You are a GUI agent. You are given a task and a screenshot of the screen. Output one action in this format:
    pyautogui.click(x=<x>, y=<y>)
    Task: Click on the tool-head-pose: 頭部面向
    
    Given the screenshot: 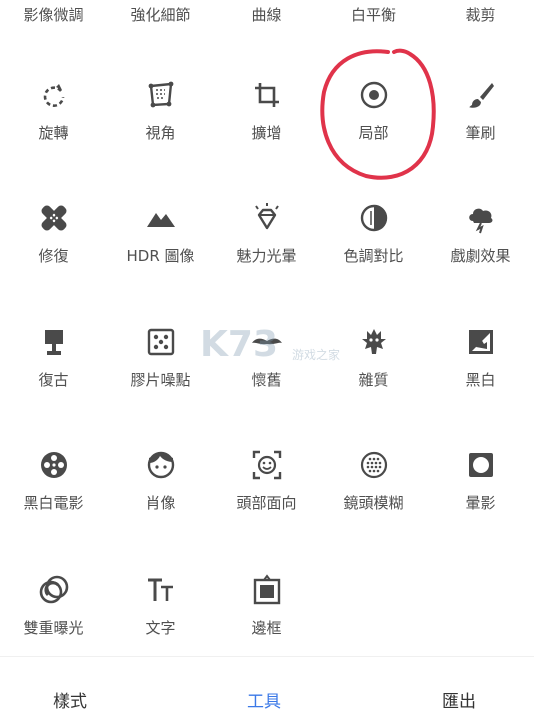 What is the action you would take?
    pyautogui.click(x=266, y=503)
    